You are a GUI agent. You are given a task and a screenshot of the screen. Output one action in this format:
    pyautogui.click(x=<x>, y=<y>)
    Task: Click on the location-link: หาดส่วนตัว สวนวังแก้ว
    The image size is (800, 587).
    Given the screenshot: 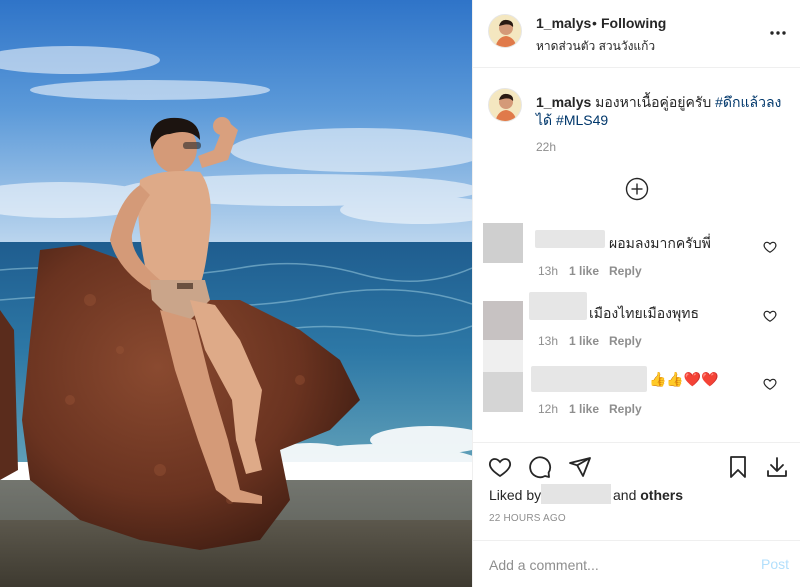 What is the action you would take?
    pyautogui.click(x=595, y=46)
    